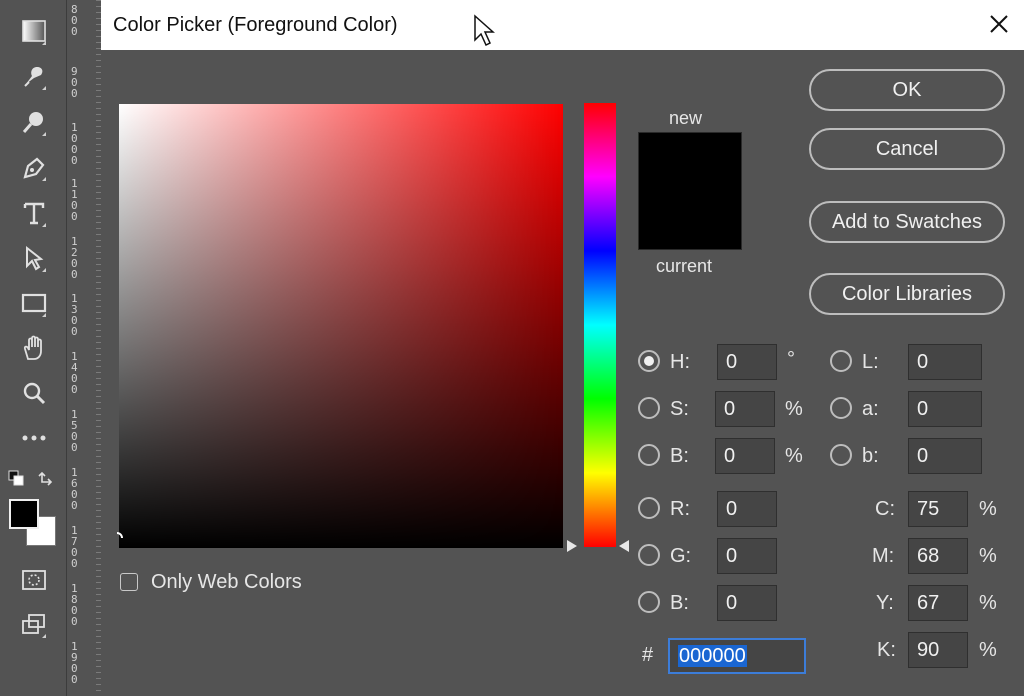 The width and height of the screenshot is (1024, 696). Describe the element at coordinates (870, 409) in the screenshot. I see `a-channel-label: a:` at that location.